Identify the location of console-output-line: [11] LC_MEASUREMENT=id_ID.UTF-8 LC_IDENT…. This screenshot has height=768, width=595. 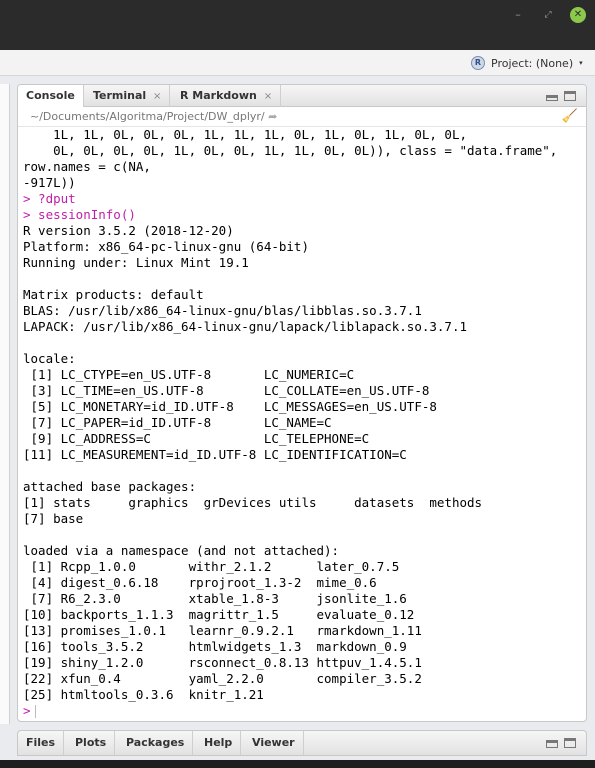
(215, 454).